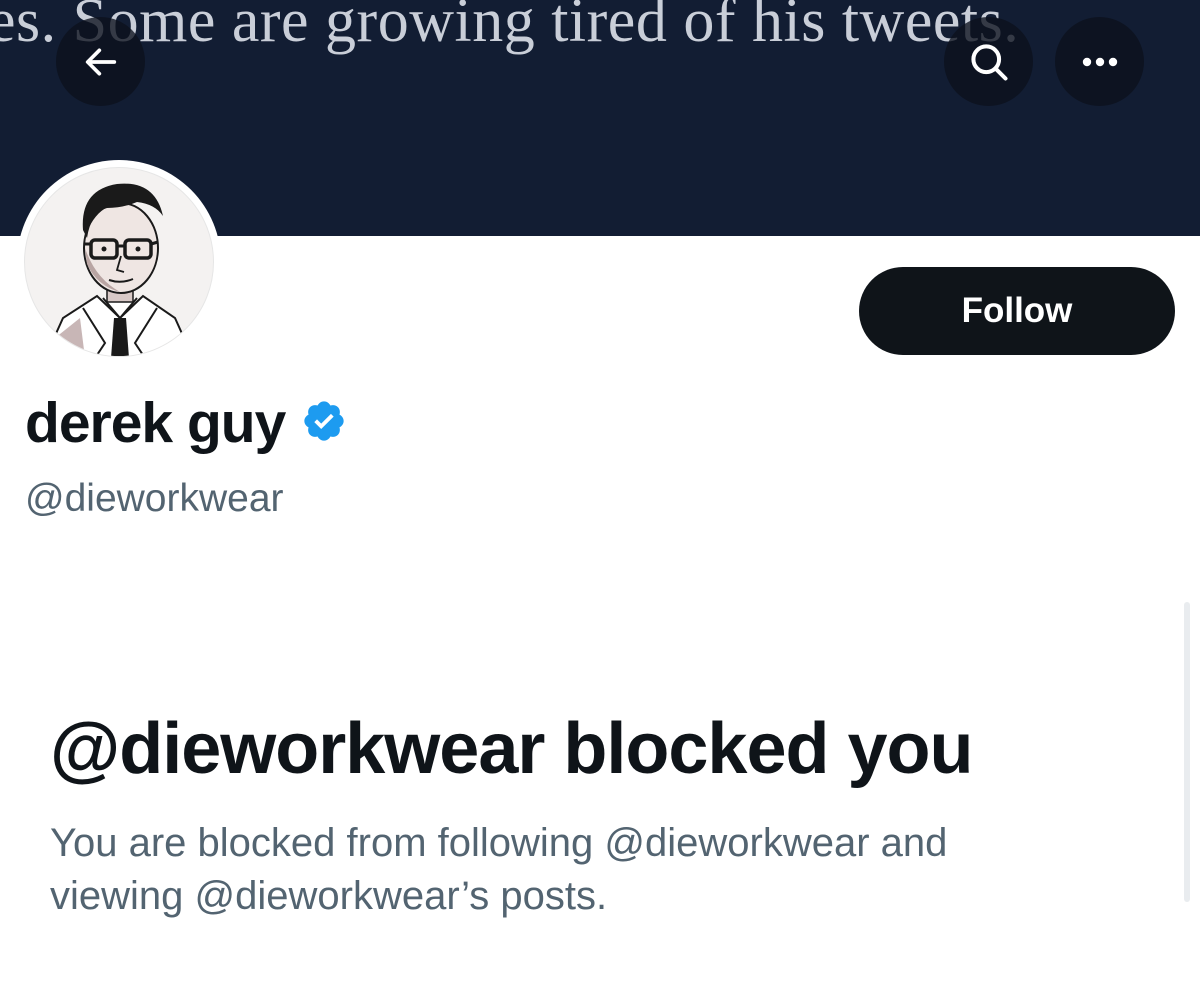 The height and width of the screenshot is (993, 1200). I want to click on profile-handle: @dieworkwear, so click(154, 498).